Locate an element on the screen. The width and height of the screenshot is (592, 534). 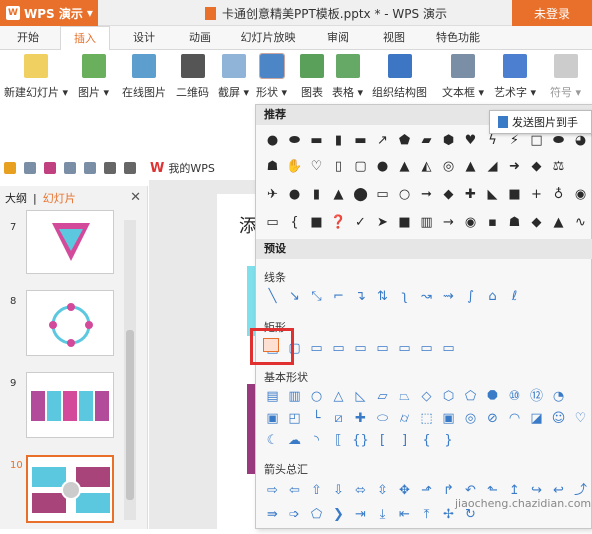
down-callout-shape: ⤓ is located at coordinates (382, 514).